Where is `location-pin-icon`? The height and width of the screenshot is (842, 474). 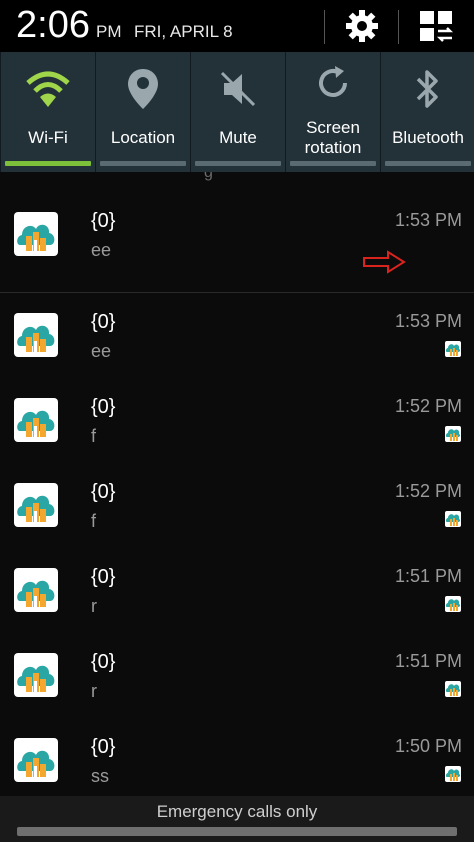 location-pin-icon is located at coordinates (143, 89).